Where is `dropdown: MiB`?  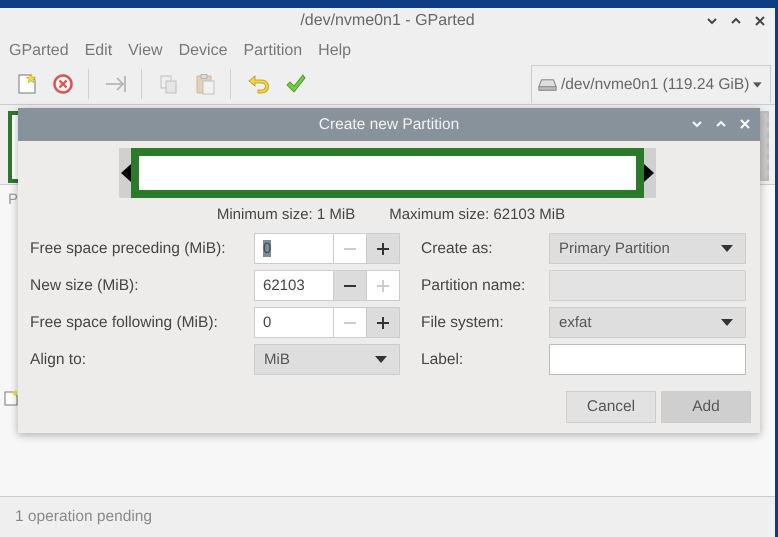
dropdown: MiB is located at coordinates (327, 359).